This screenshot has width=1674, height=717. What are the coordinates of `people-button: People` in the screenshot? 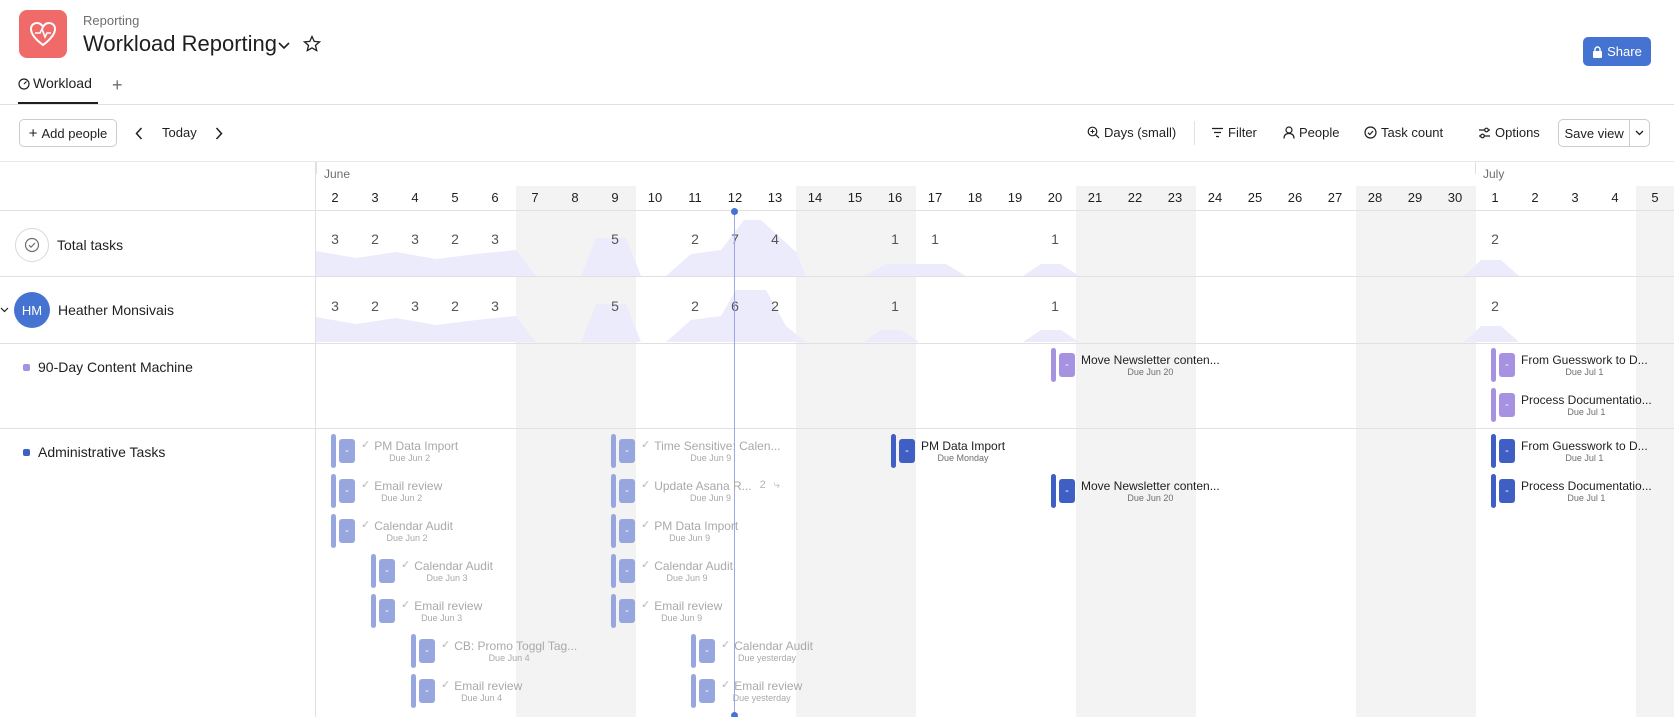 It's located at (1311, 132).